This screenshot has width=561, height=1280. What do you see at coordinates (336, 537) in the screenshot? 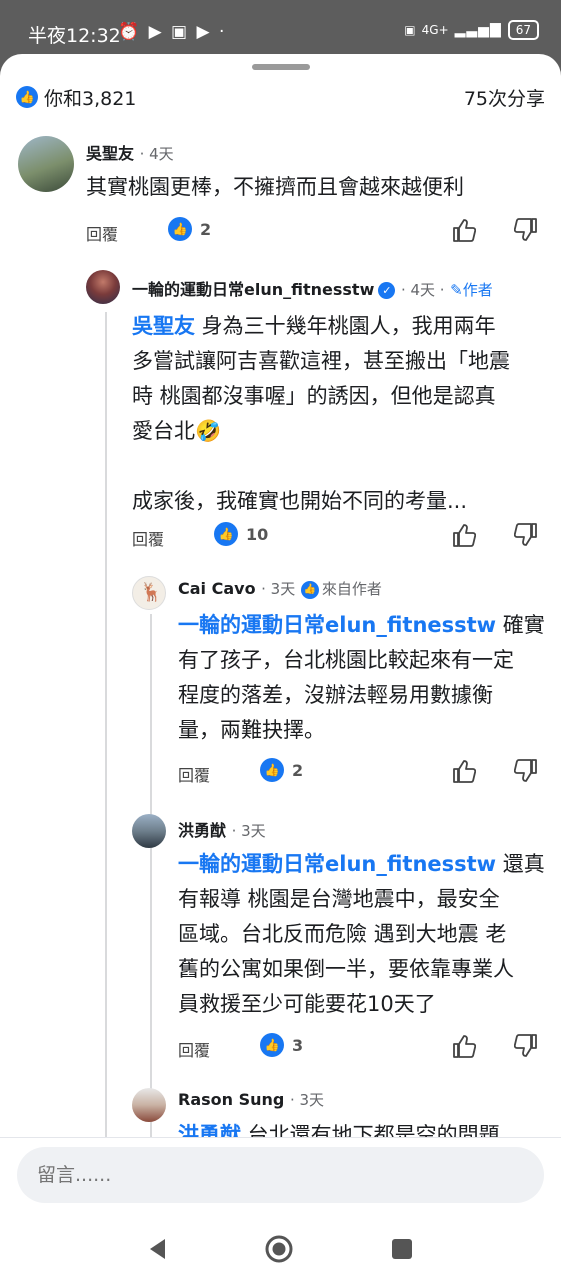
I see `comment-actions: 回覆 👍 10` at bounding box center [336, 537].